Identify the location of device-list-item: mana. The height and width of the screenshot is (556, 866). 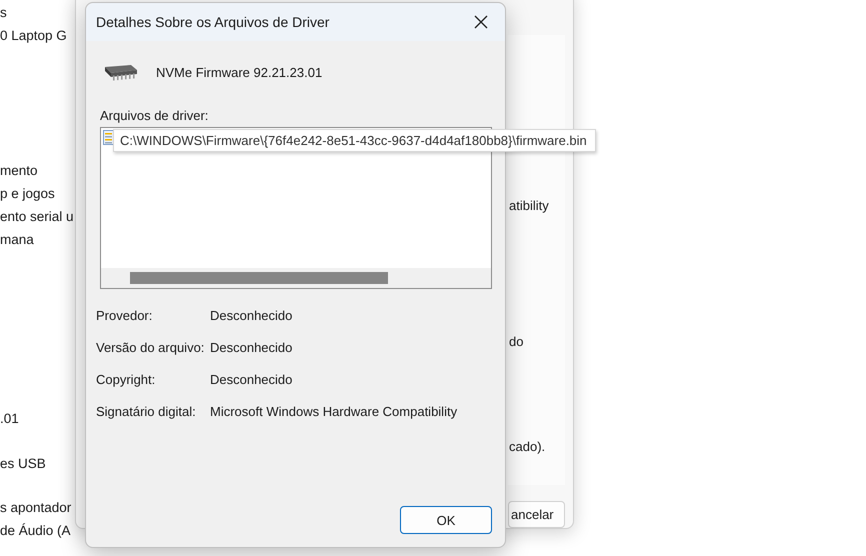
(17, 239).